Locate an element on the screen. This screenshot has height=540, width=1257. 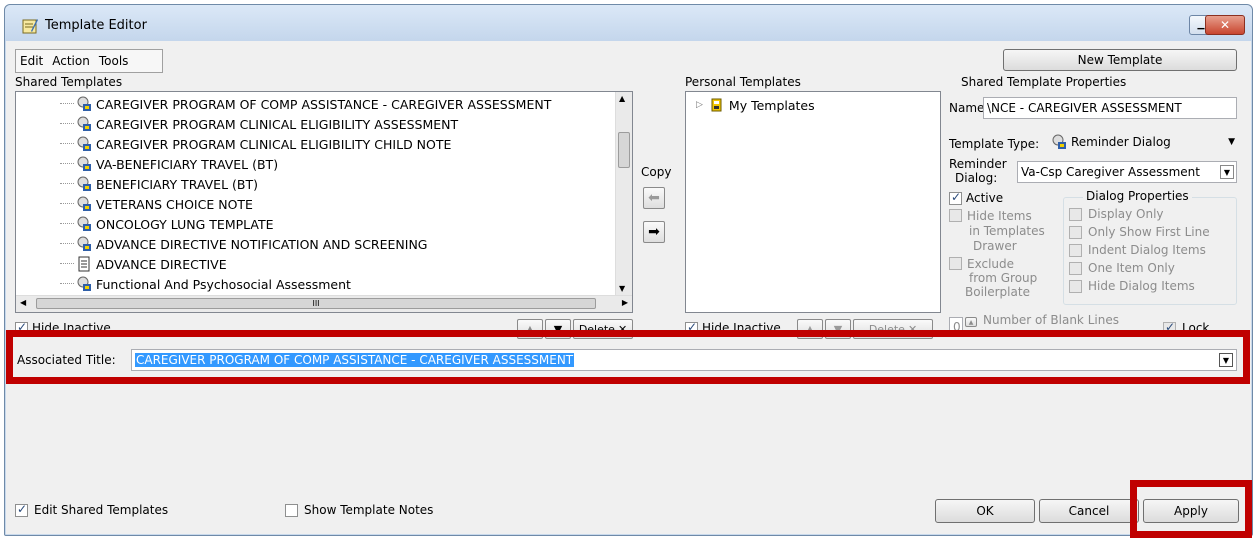
blank-lines-label: Number of Blank Lines is located at coordinates (1051, 320).